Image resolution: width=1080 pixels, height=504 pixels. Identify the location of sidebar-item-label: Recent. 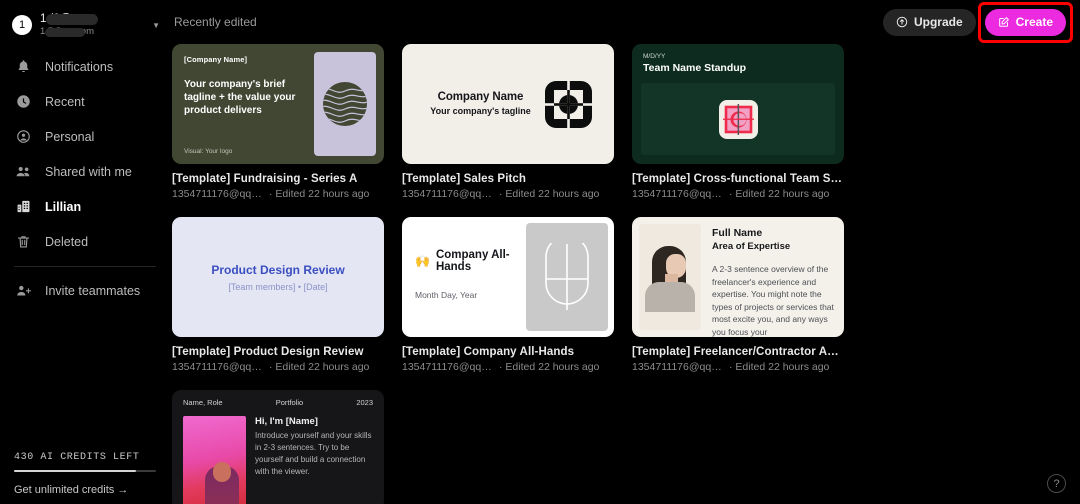
(65, 101).